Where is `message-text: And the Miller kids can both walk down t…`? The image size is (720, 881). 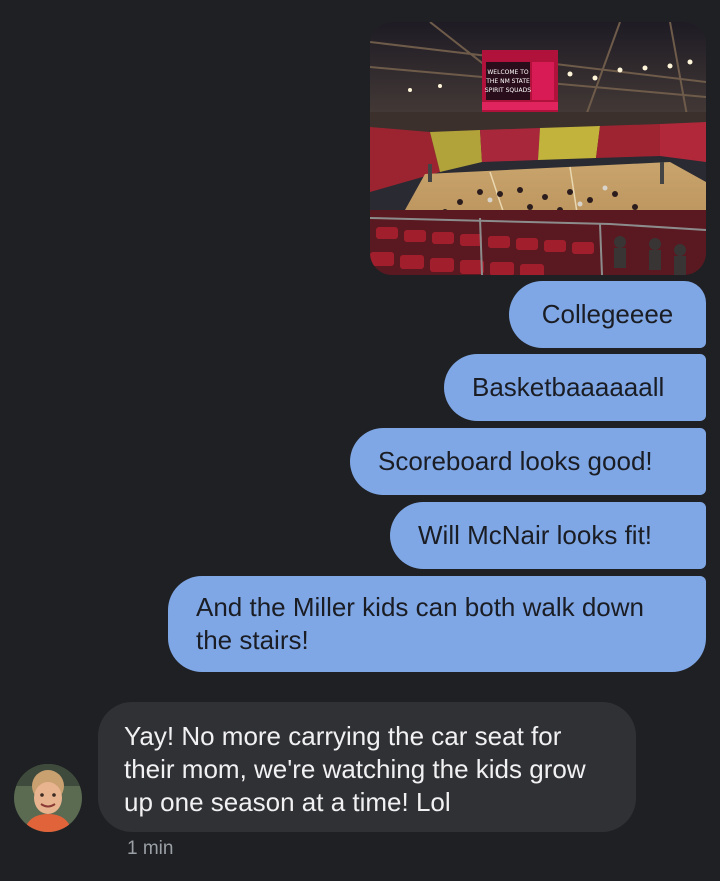
message-text: And the Miller kids can both walk down t… is located at coordinates (420, 623).